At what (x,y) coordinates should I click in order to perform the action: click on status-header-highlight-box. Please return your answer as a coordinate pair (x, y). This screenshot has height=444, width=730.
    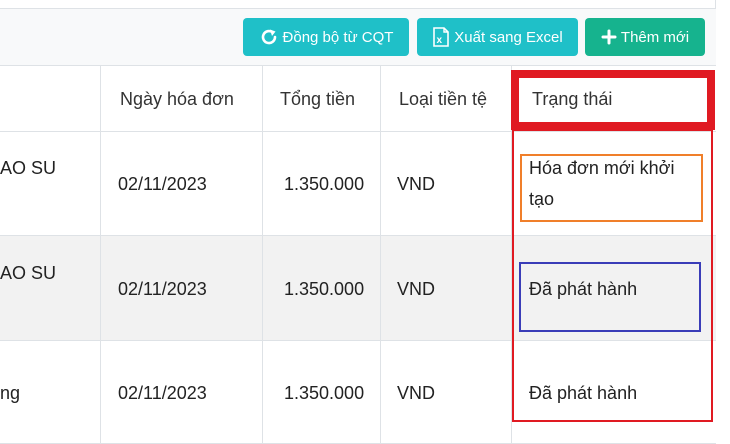
    Looking at the image, I should click on (613, 100).